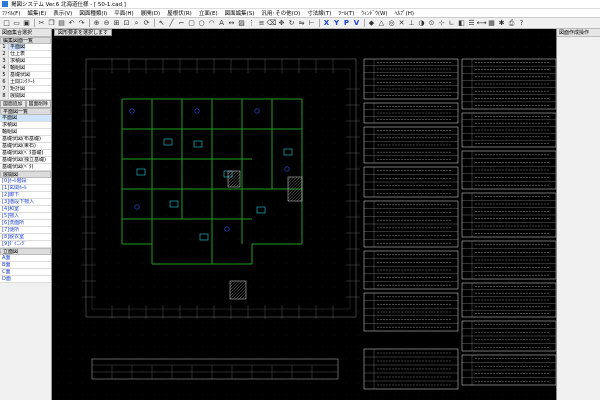 The image size is (600, 400). Describe the element at coordinates (6, 23) in the screenshot. I see `new-file-icon: □` at that location.